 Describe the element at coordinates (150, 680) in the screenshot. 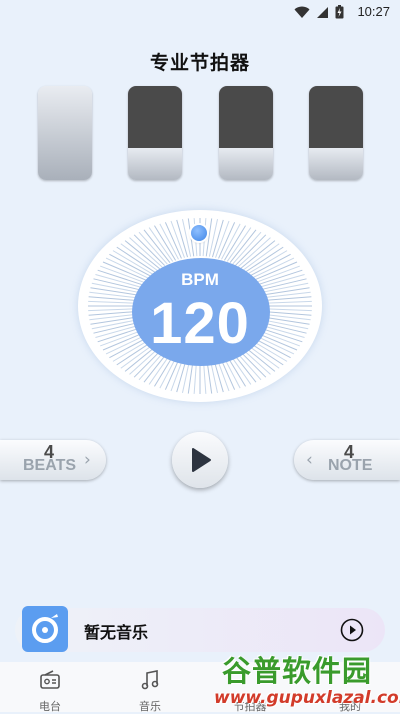

I see `music-note-icon` at that location.